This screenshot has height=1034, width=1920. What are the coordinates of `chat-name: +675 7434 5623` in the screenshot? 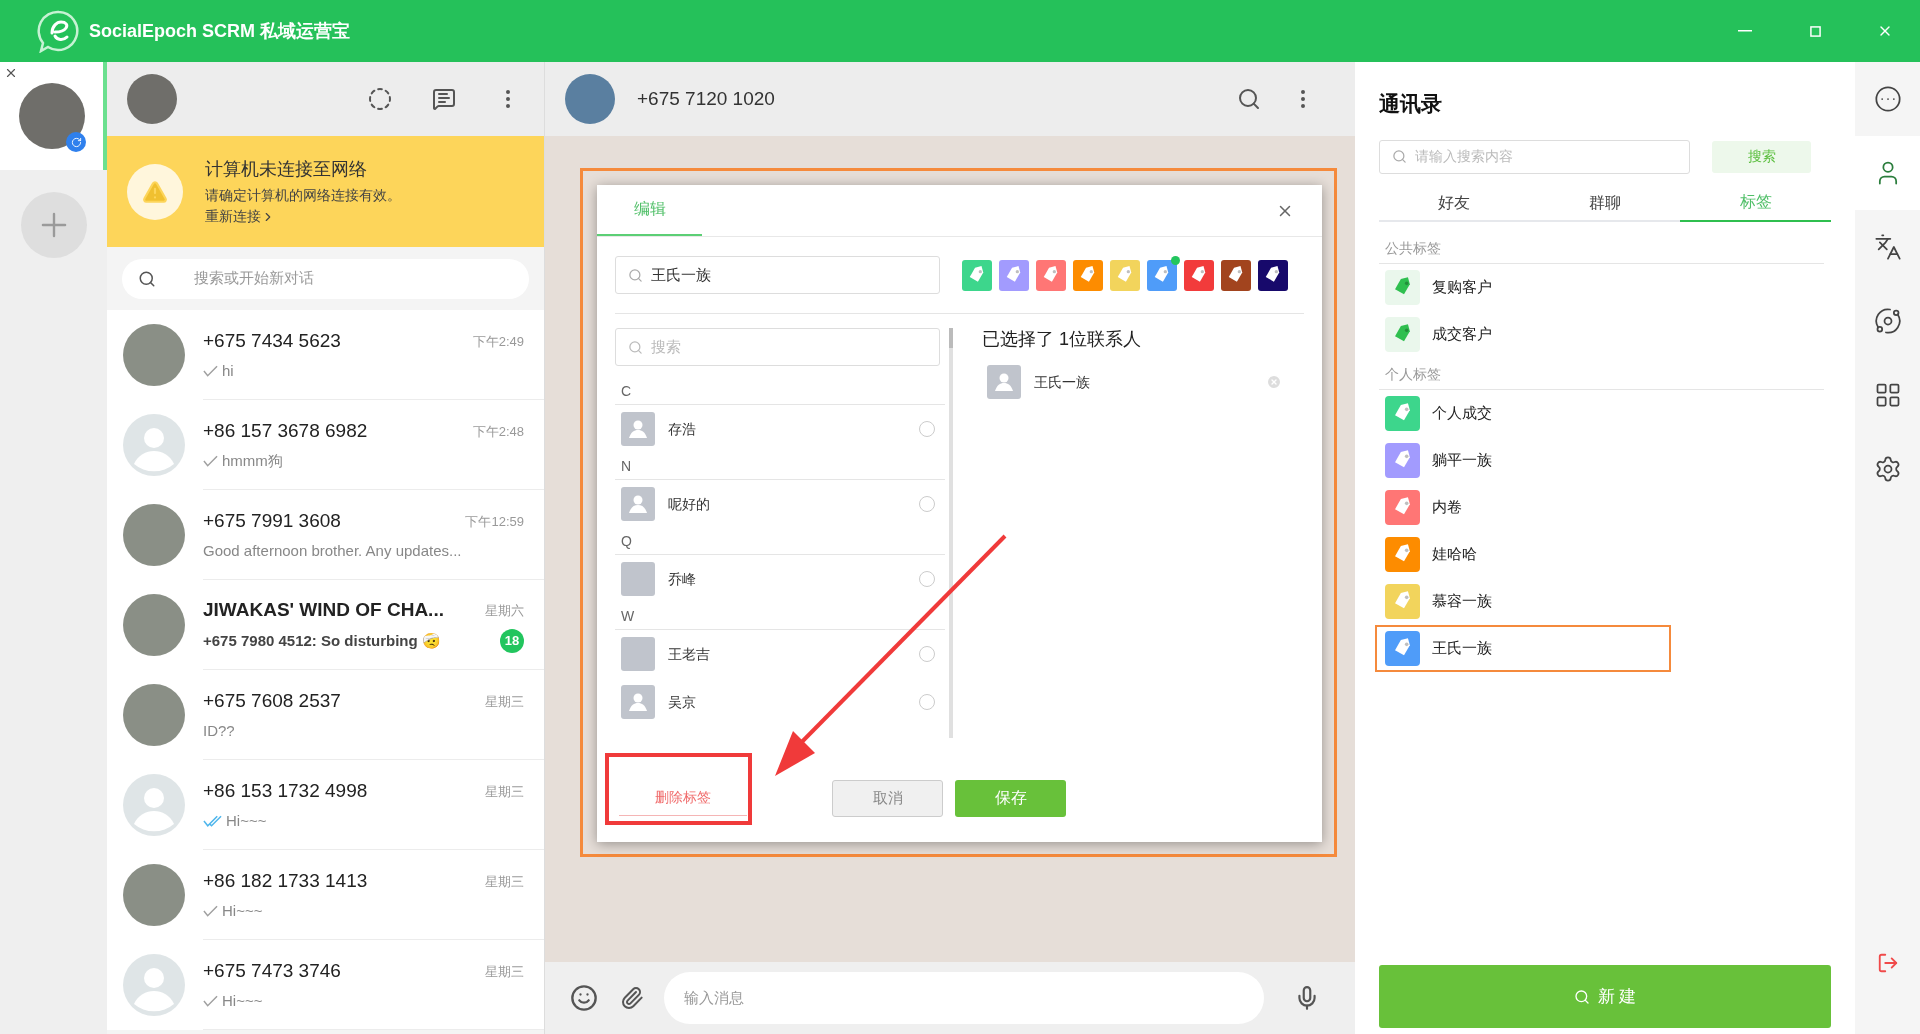 It's located at (272, 341).